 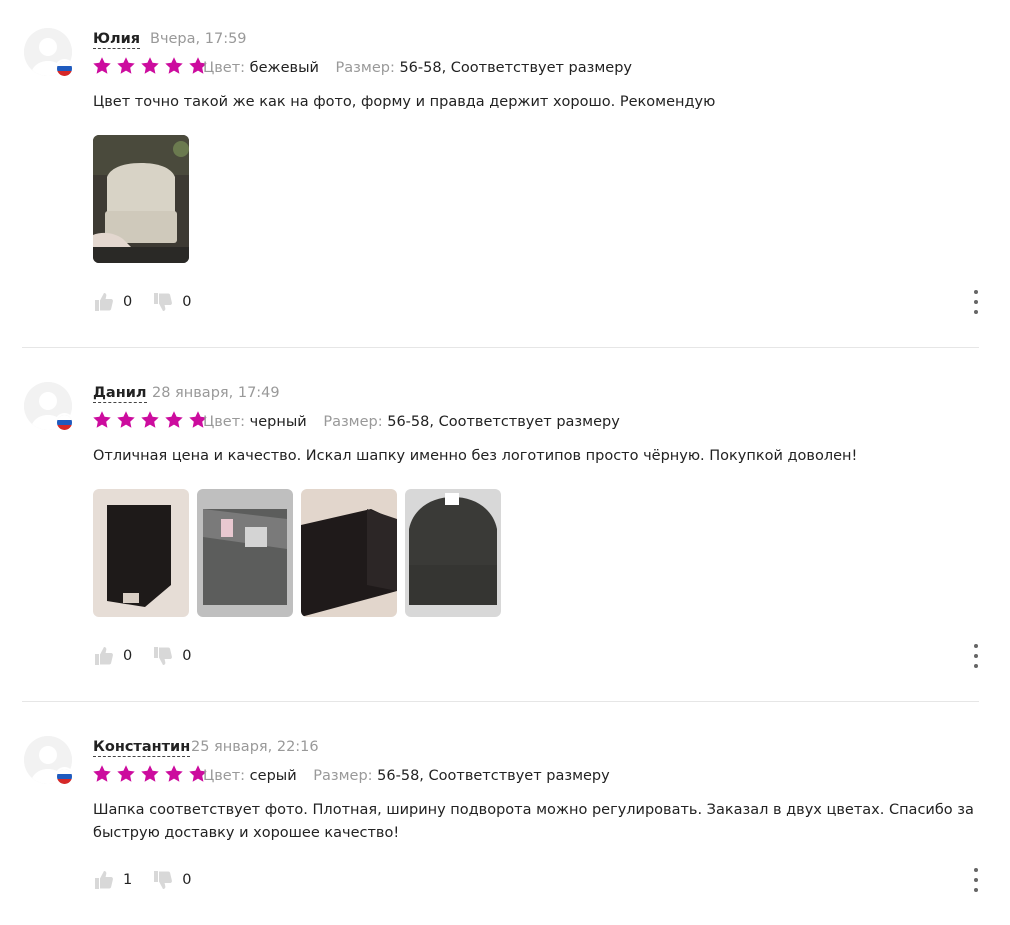 I want to click on reviewer-name: Константин, so click(x=142, y=747).